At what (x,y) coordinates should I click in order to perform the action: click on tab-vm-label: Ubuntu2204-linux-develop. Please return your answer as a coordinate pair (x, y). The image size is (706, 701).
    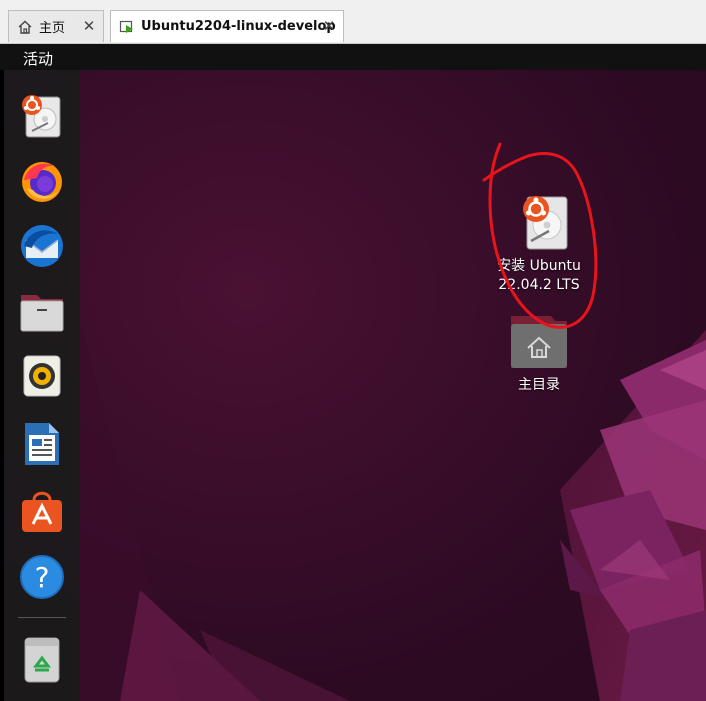
    Looking at the image, I should click on (238, 26).